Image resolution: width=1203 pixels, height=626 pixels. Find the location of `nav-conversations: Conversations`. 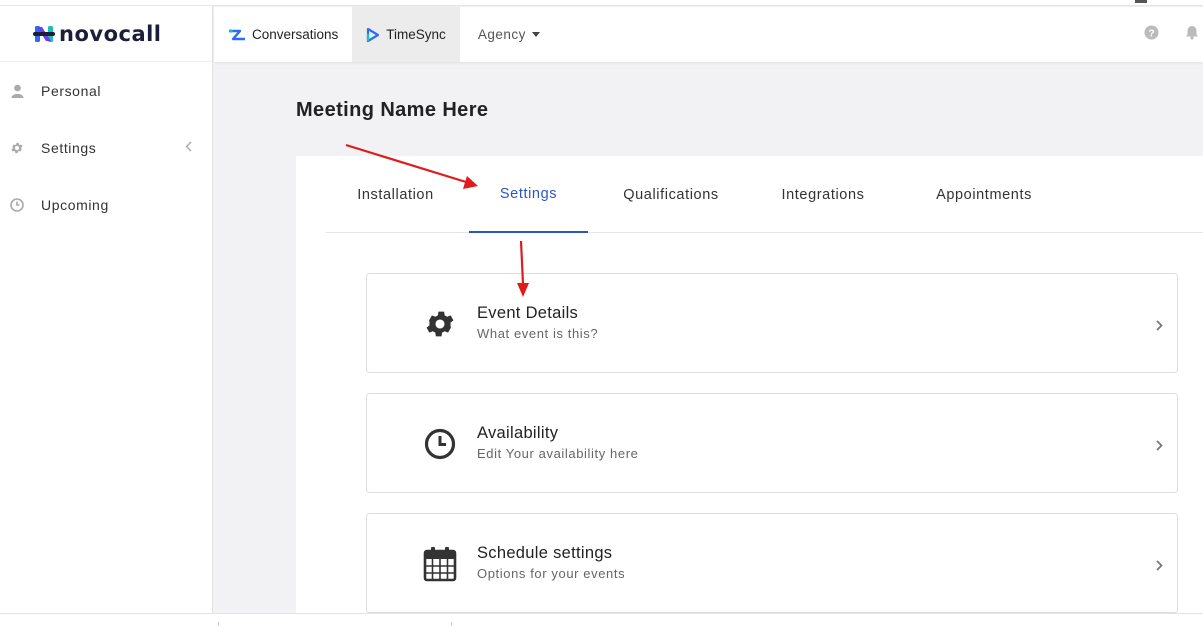

nav-conversations: Conversations is located at coordinates (283, 34).